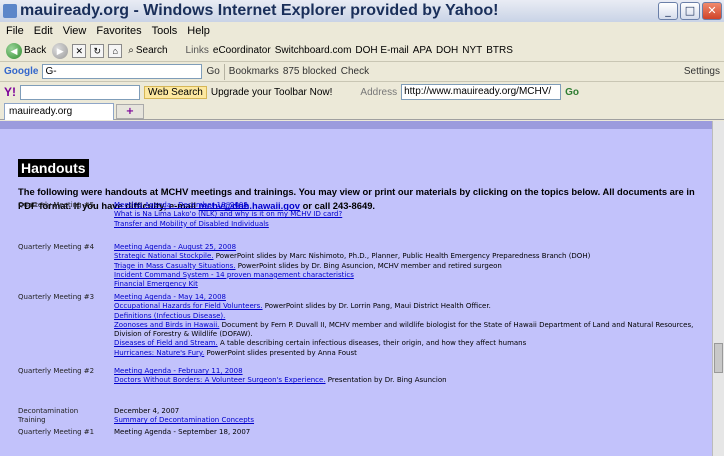 Image resolution: width=724 pixels, height=456 pixels. I want to click on menu-bar: File Edit View Favorites Tools Help, so click(362, 31).